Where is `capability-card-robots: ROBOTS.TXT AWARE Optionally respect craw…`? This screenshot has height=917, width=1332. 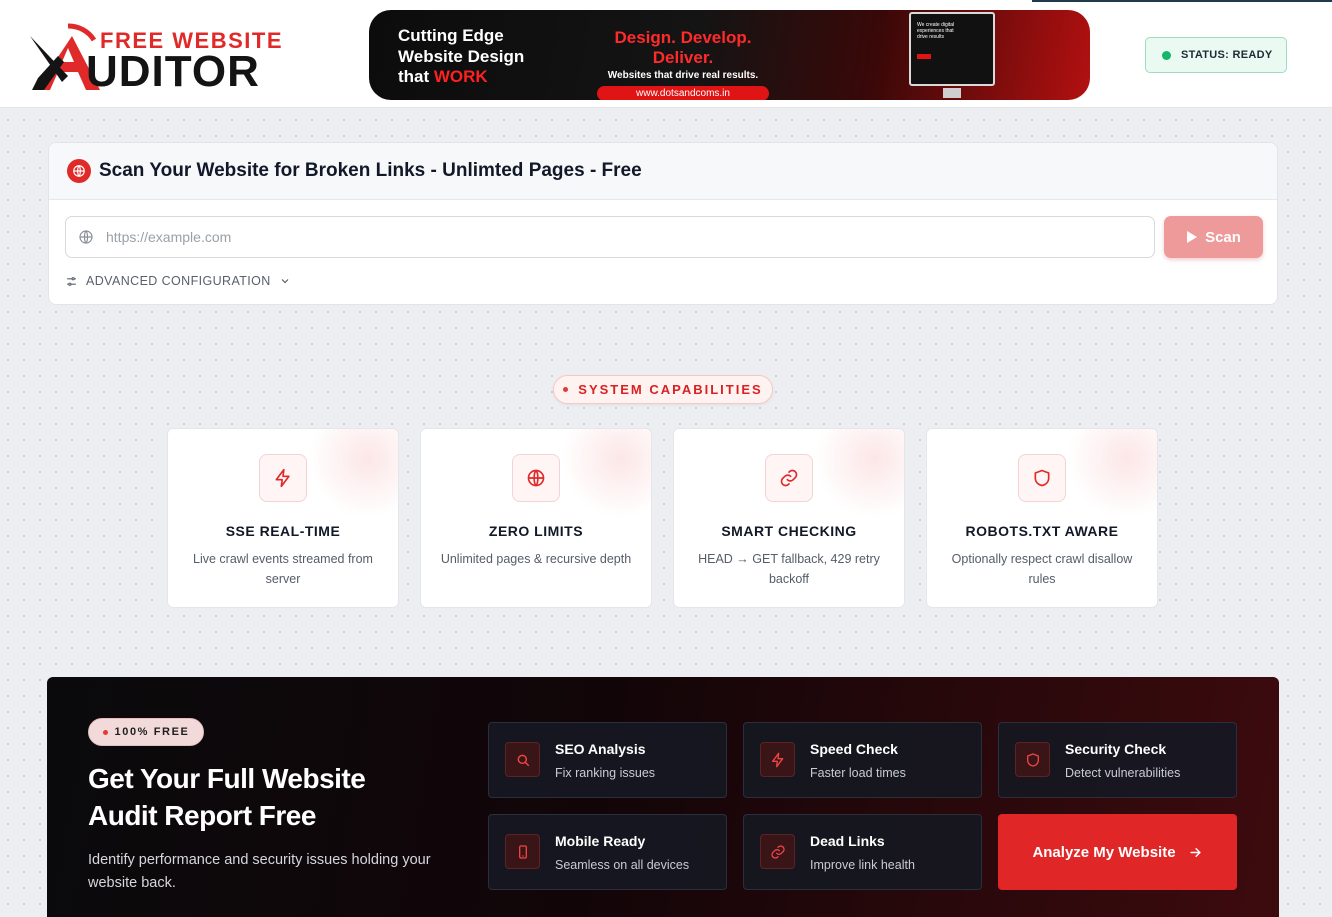 capability-card-robots: ROBOTS.TXT AWARE Optionally respect craw… is located at coordinates (1042, 518).